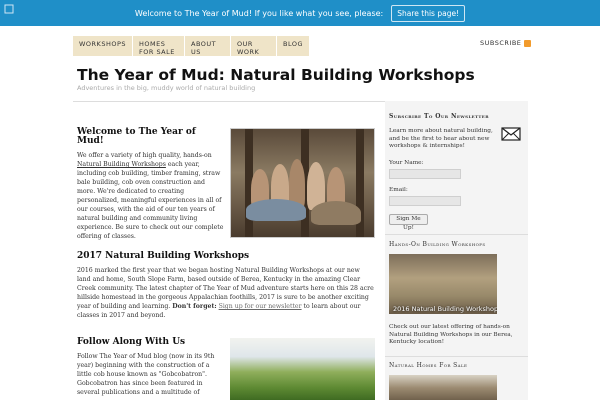  I want to click on group-photo, so click(302, 183).